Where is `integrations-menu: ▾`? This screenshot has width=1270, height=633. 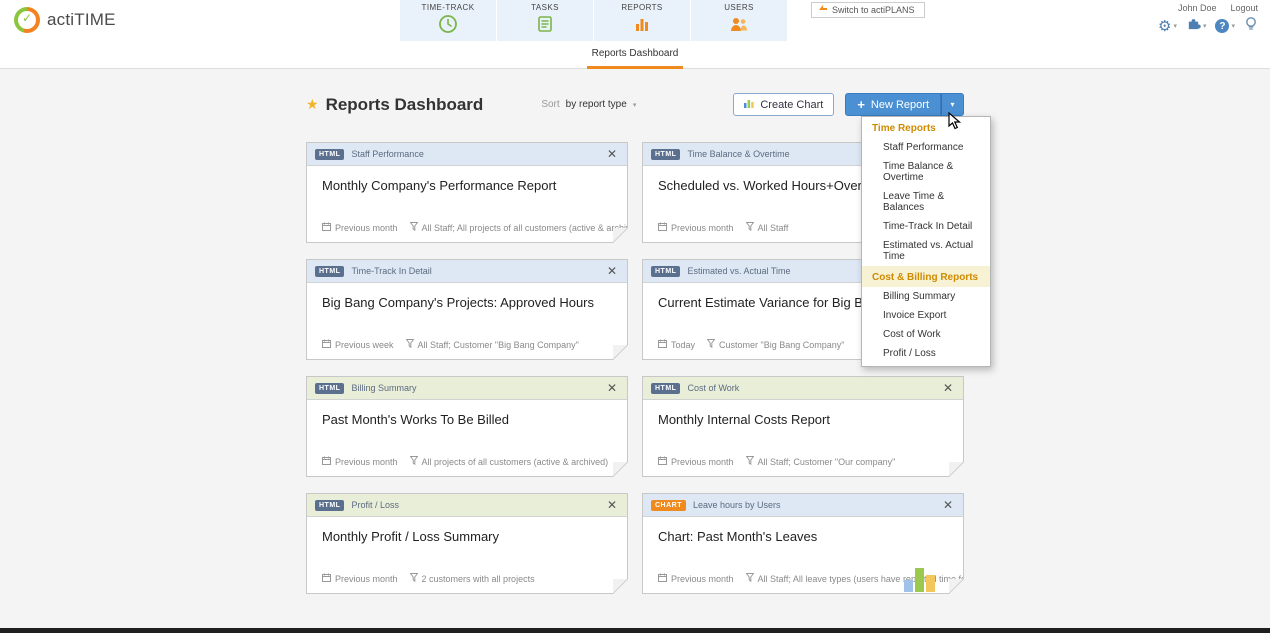 integrations-menu: ▾ is located at coordinates (1196, 26).